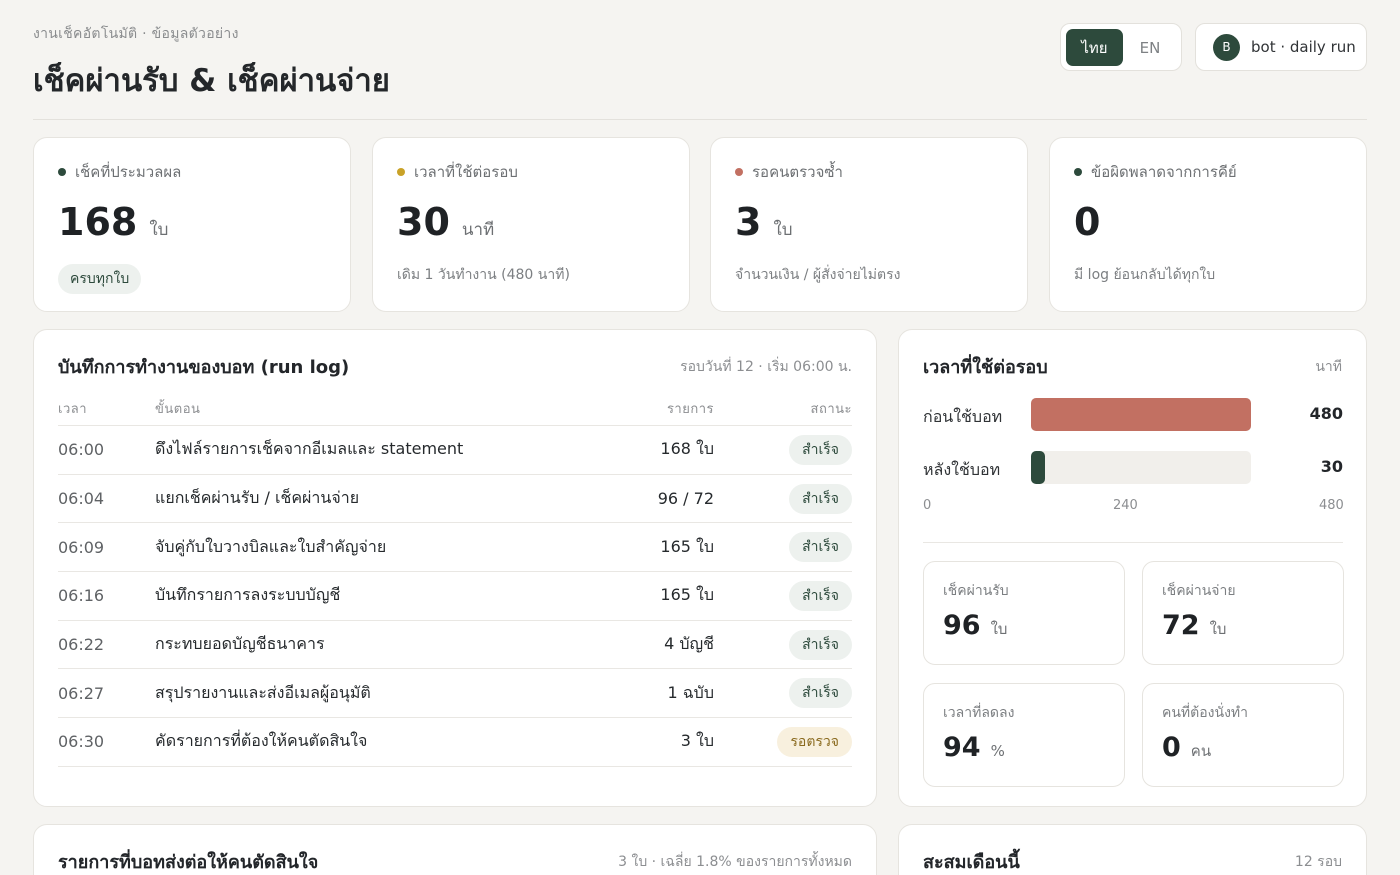 The width and height of the screenshot is (1400, 875). Describe the element at coordinates (483, 275) in the screenshot. I see `kpi-subtext: เดิม 1 วันทำงาน (480 นาที)` at that location.